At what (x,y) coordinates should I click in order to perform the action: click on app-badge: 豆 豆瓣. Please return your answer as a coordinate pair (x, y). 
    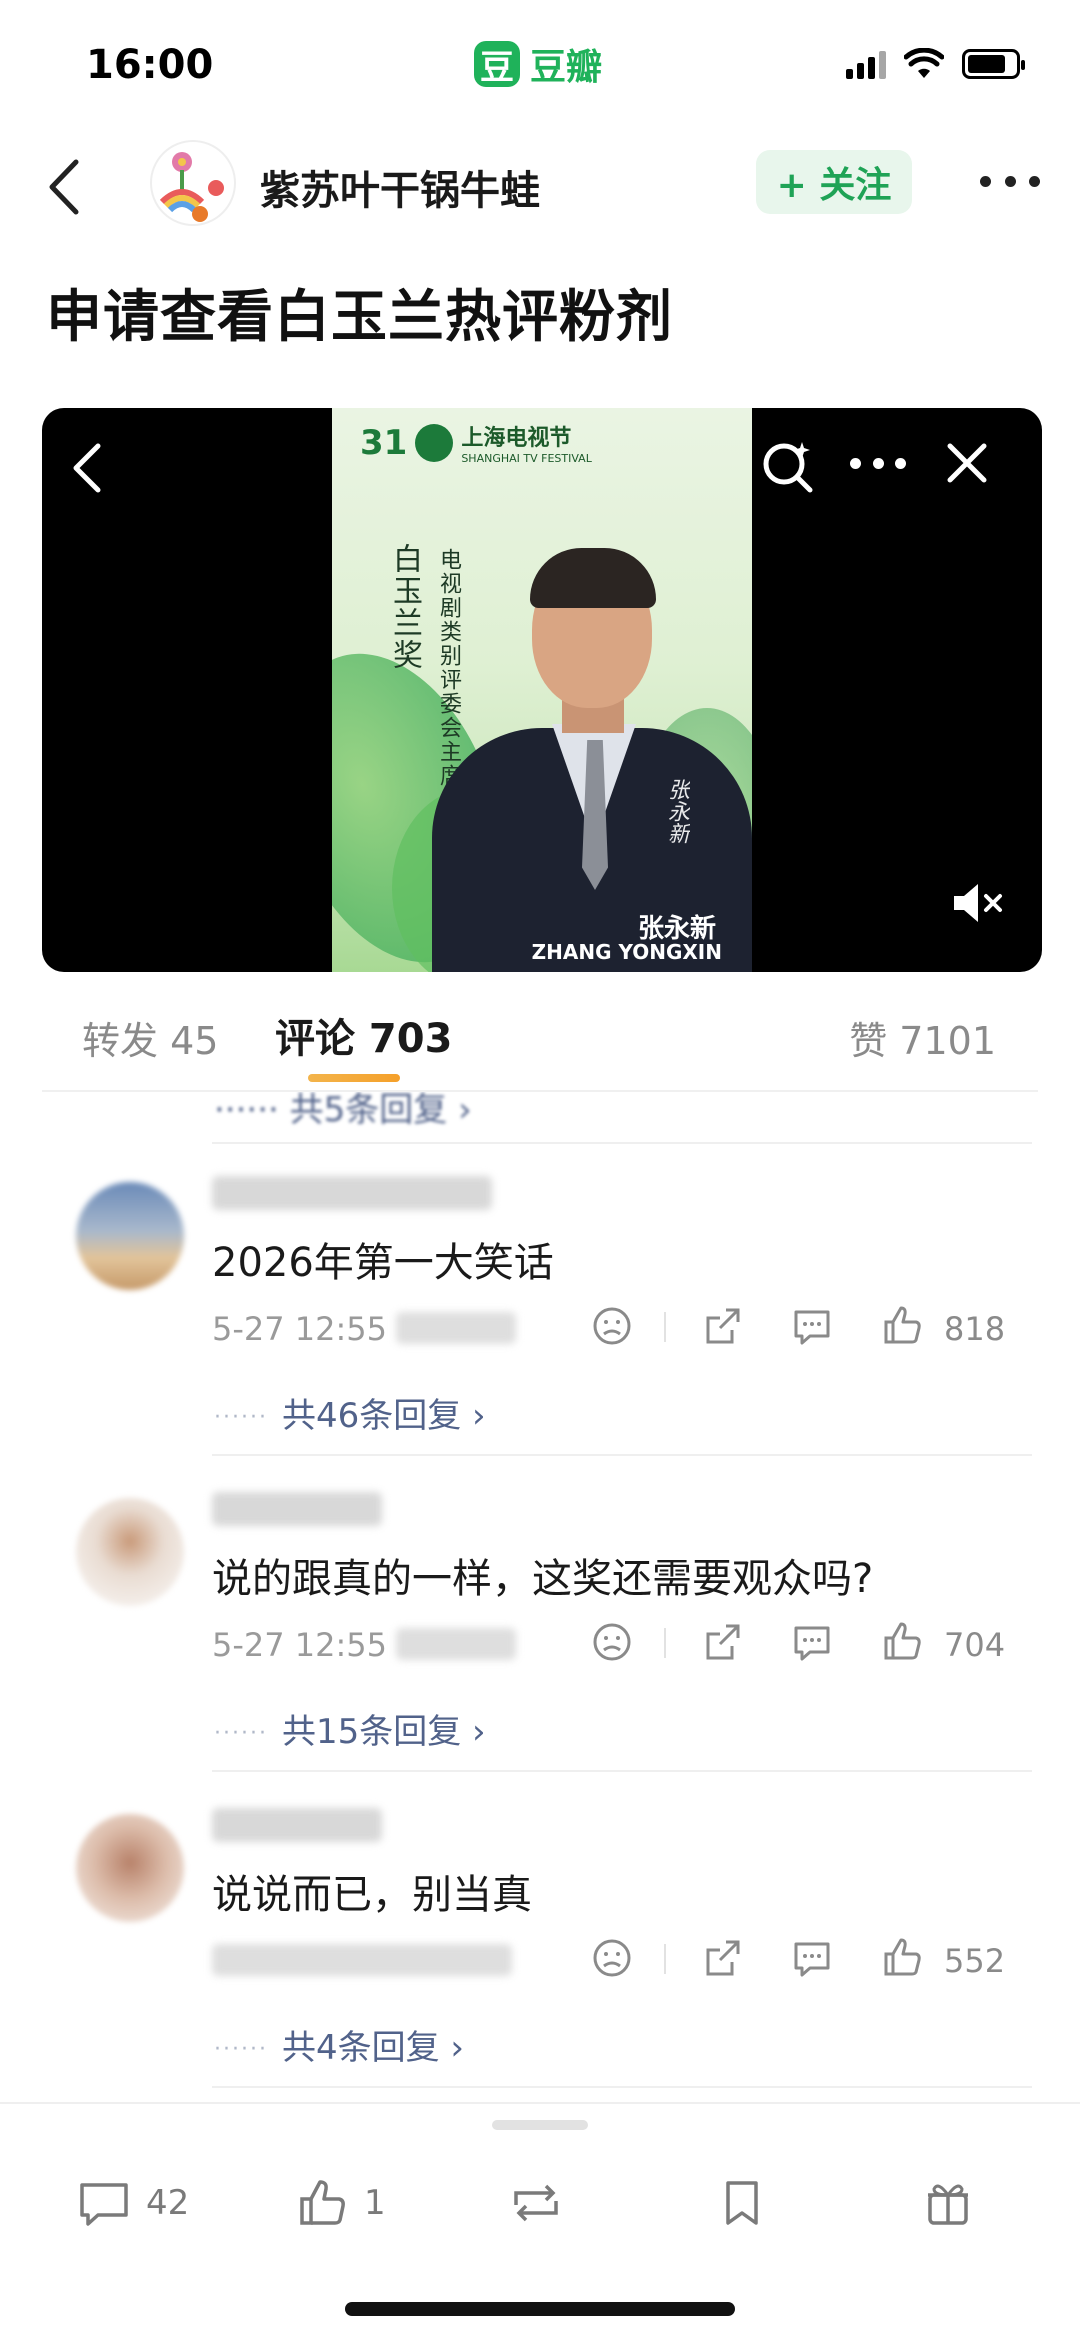
    Looking at the image, I should click on (538, 64).